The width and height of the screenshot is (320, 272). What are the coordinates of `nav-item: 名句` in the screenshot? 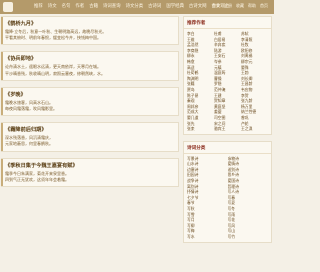 It's located at (66, 6).